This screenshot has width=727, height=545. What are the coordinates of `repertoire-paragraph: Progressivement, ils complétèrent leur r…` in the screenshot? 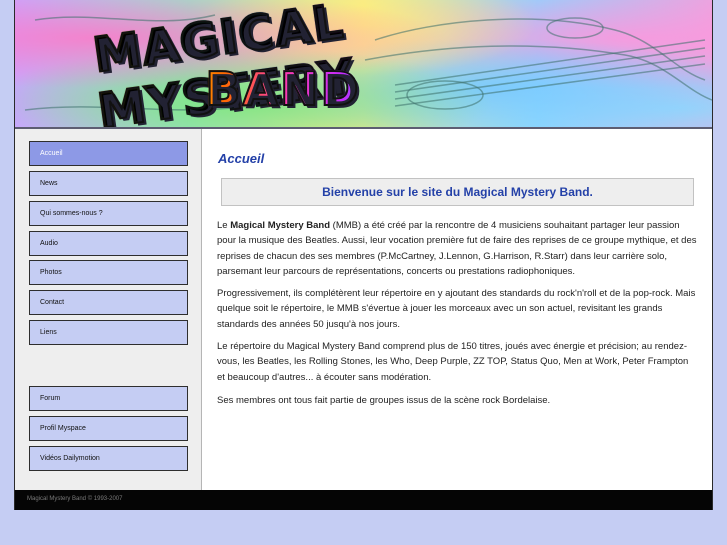 It's located at (456, 309).